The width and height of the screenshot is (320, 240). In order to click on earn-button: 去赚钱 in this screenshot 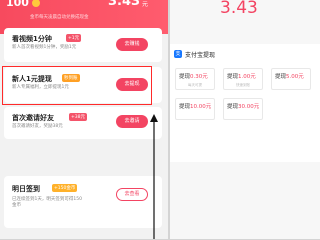, I will do `click(132, 44)`.